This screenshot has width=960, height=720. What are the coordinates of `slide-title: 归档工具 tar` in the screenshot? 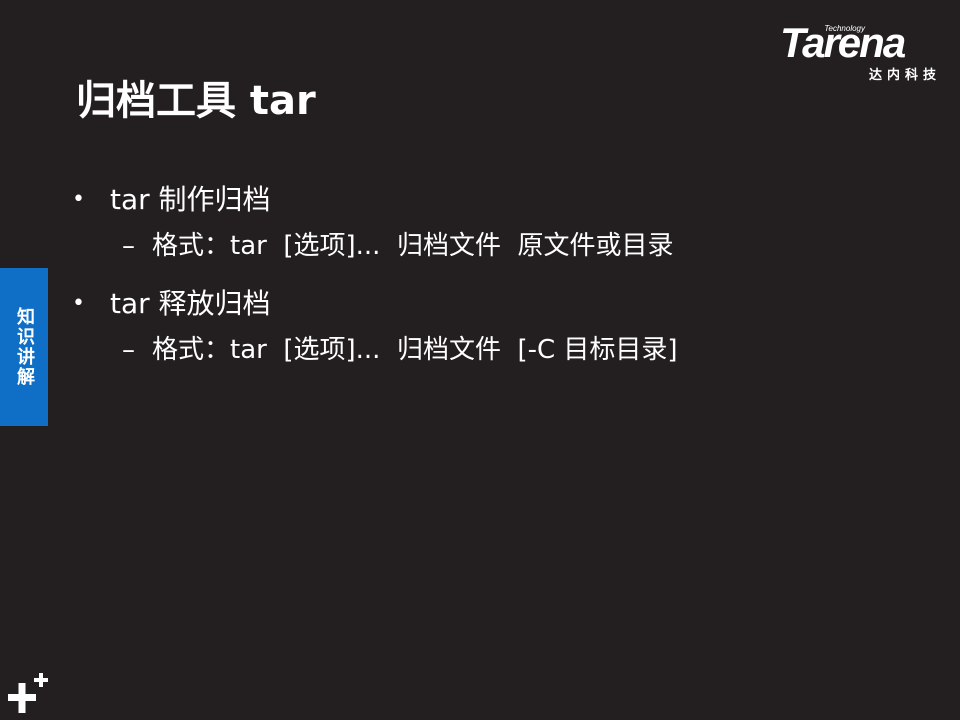 It's located at (196, 101).